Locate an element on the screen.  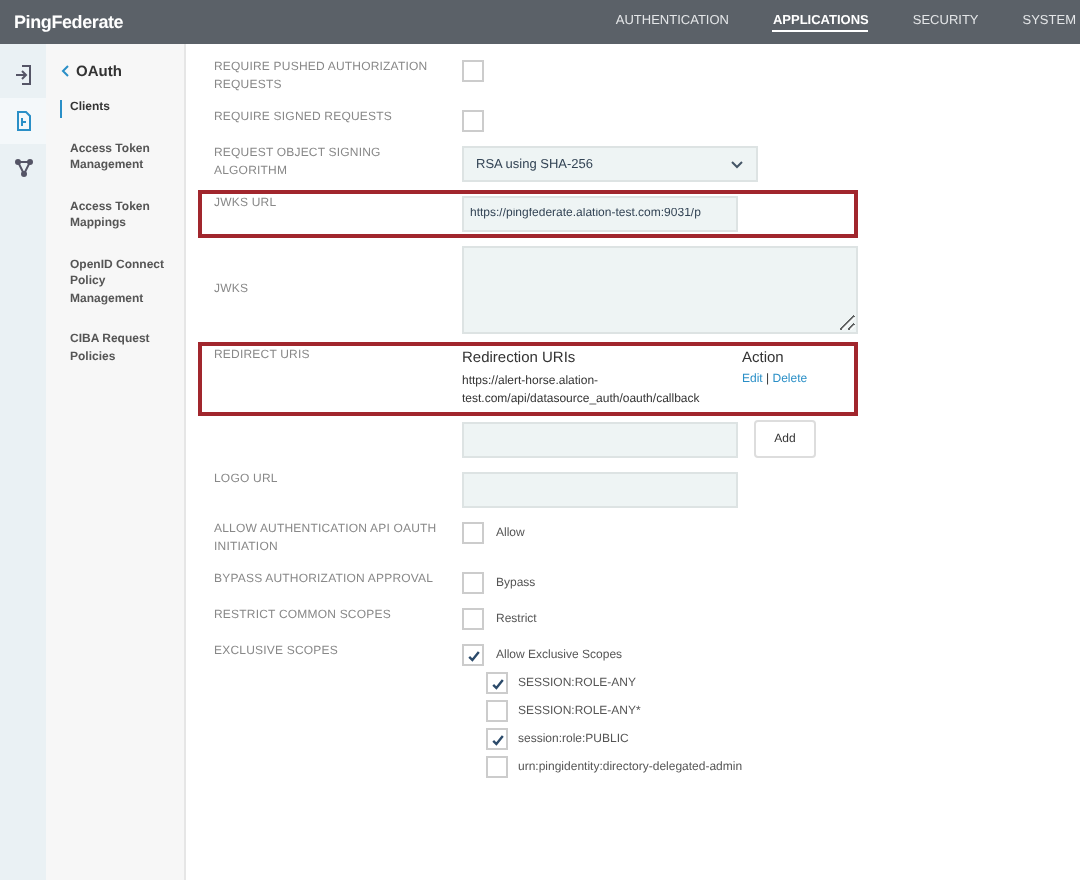
logo: PingFederate is located at coordinates (69, 22).